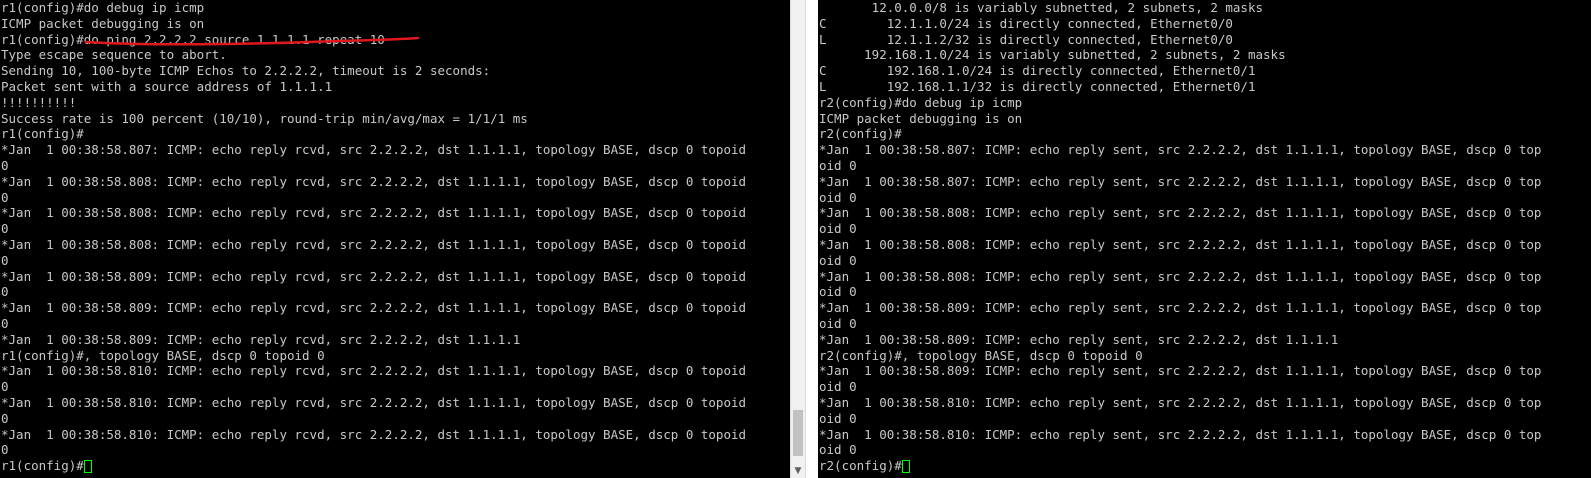  What do you see at coordinates (103, 23) in the screenshot?
I see `terminal-r1-line: ICMP packet debugging is on` at bounding box center [103, 23].